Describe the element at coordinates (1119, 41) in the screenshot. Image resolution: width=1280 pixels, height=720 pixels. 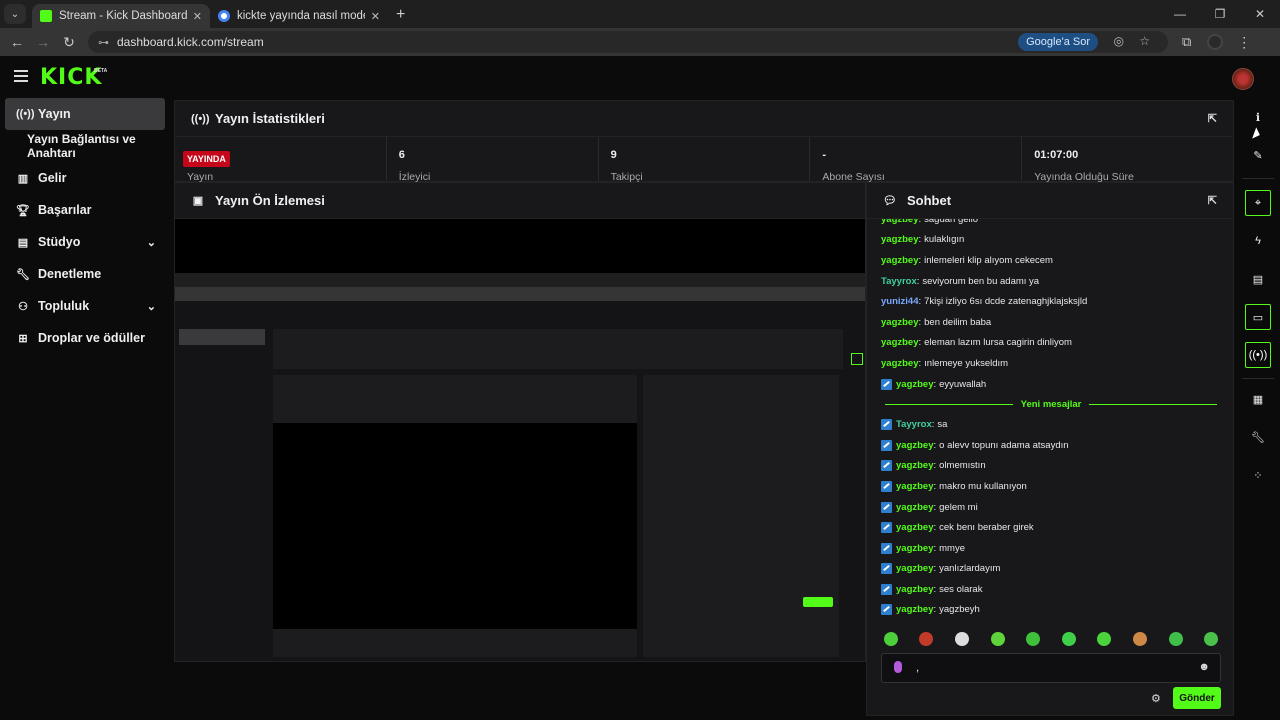
I see `eye-off-icon: ◎` at that location.